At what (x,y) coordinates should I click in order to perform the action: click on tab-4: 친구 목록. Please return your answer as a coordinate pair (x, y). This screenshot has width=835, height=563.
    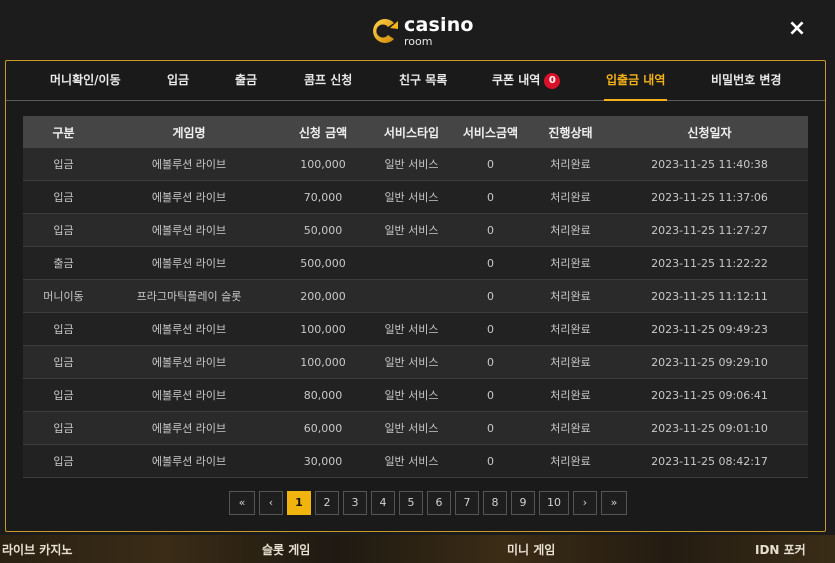
    Looking at the image, I should click on (423, 80).